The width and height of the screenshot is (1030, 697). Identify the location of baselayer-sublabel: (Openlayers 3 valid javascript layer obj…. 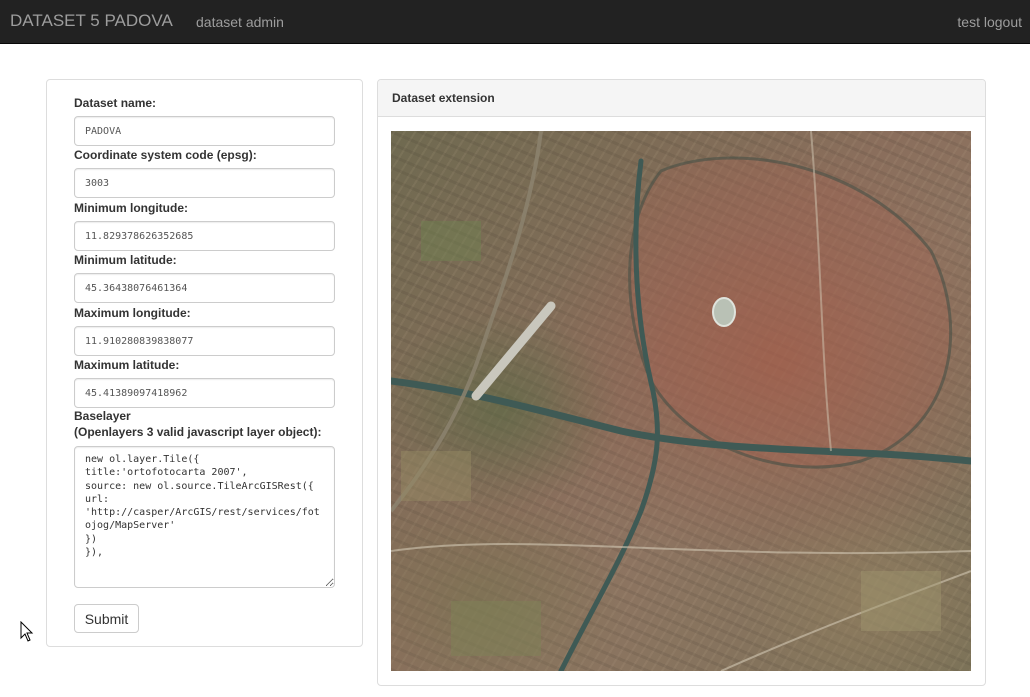
(198, 432).